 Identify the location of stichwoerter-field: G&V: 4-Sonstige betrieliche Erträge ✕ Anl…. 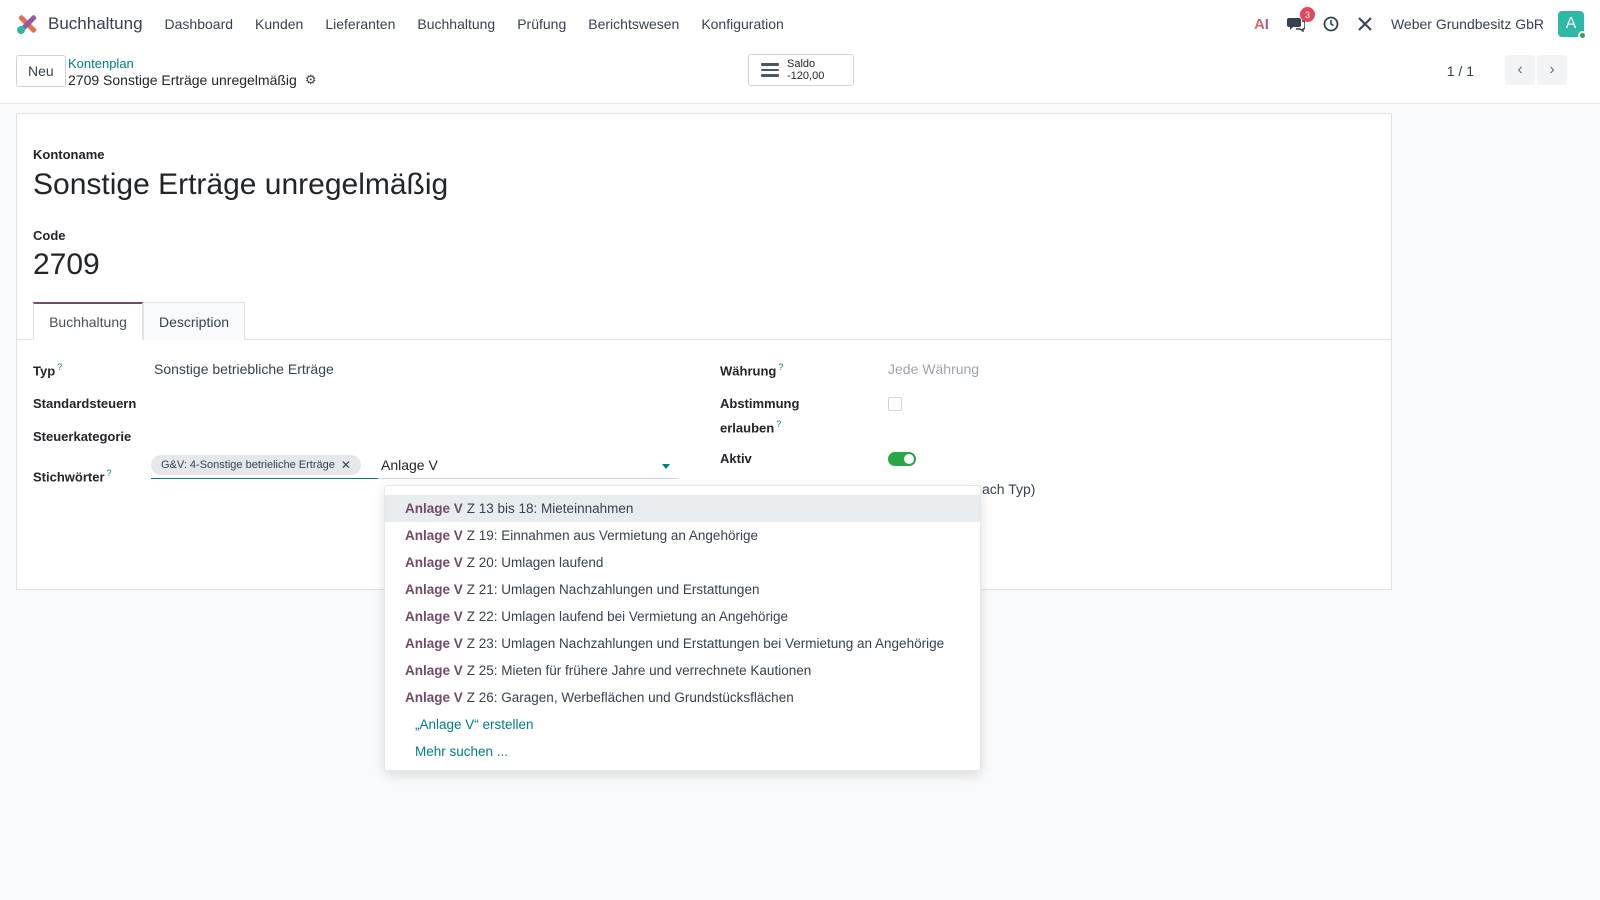
(414, 466).